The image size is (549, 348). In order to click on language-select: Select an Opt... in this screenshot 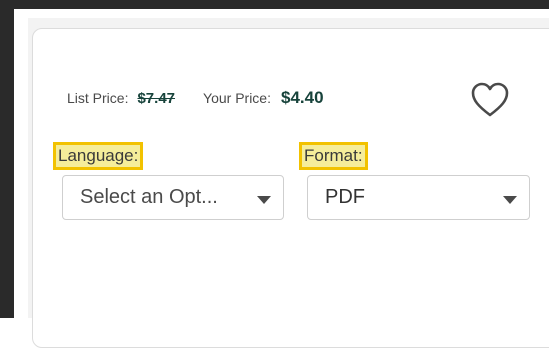, I will do `click(173, 197)`.